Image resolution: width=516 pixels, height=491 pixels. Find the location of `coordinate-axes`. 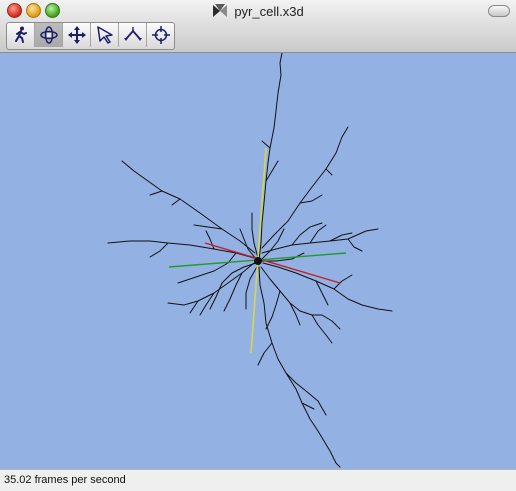

coordinate-axes is located at coordinates (257, 250).